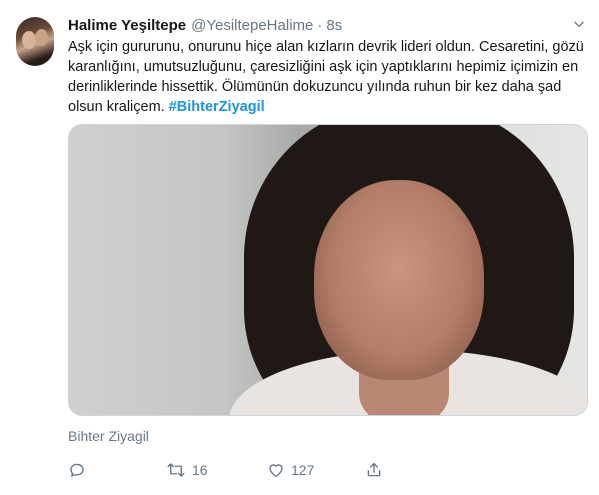  I want to click on avatar-face-right, so click(41, 37).